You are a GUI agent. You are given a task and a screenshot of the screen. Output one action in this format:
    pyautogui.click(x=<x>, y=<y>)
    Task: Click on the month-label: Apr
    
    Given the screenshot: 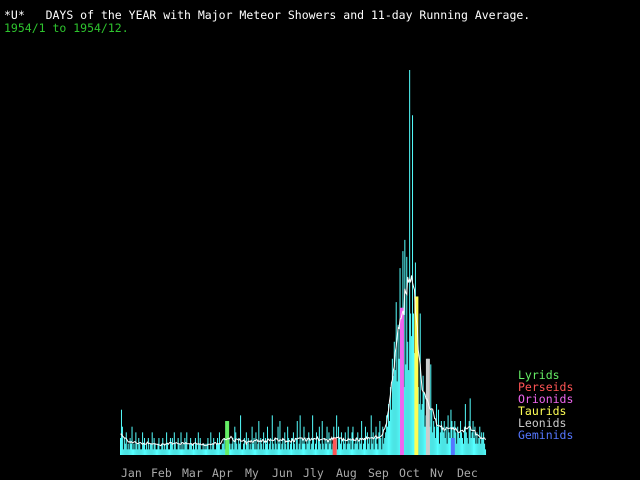 What is the action you would take?
    pyautogui.click(x=222, y=473)
    